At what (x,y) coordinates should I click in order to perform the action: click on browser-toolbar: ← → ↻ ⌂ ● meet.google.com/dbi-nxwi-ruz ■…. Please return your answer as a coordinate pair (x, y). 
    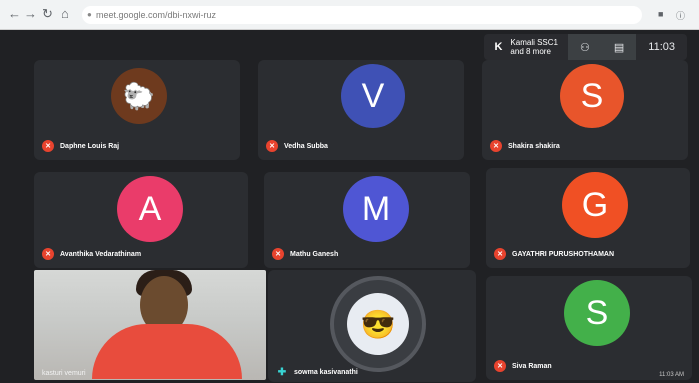
    Looking at the image, I should click on (349, 15).